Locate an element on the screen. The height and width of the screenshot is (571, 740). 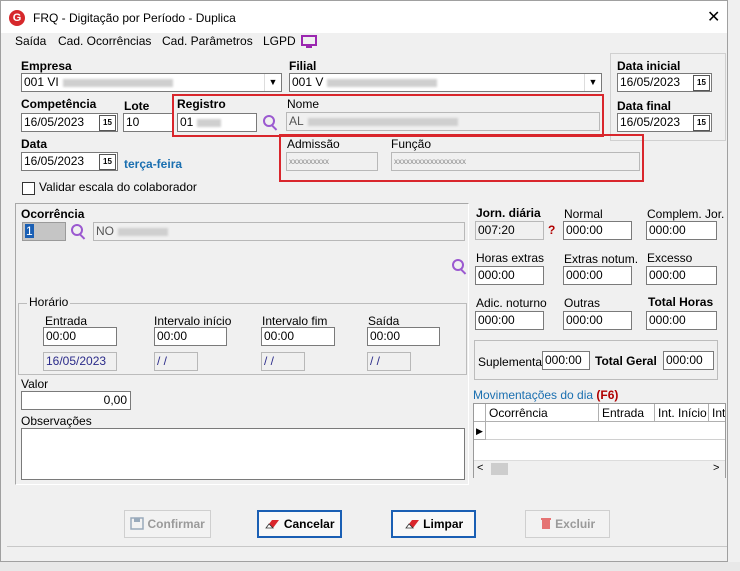
menu-cad-ocorrencias: Cad. Ocorrências is located at coordinates (104, 41).